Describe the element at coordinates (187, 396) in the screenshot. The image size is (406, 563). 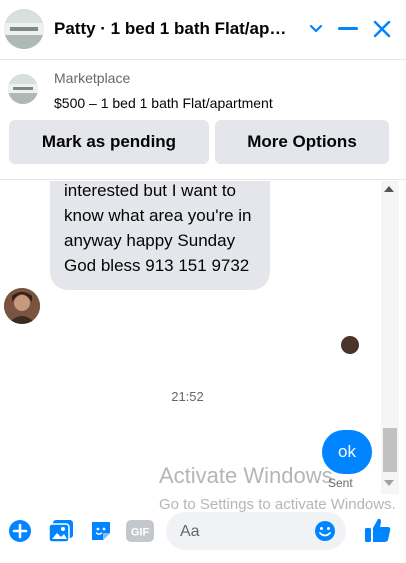
I see `message-timestamp: 21:52` at that location.